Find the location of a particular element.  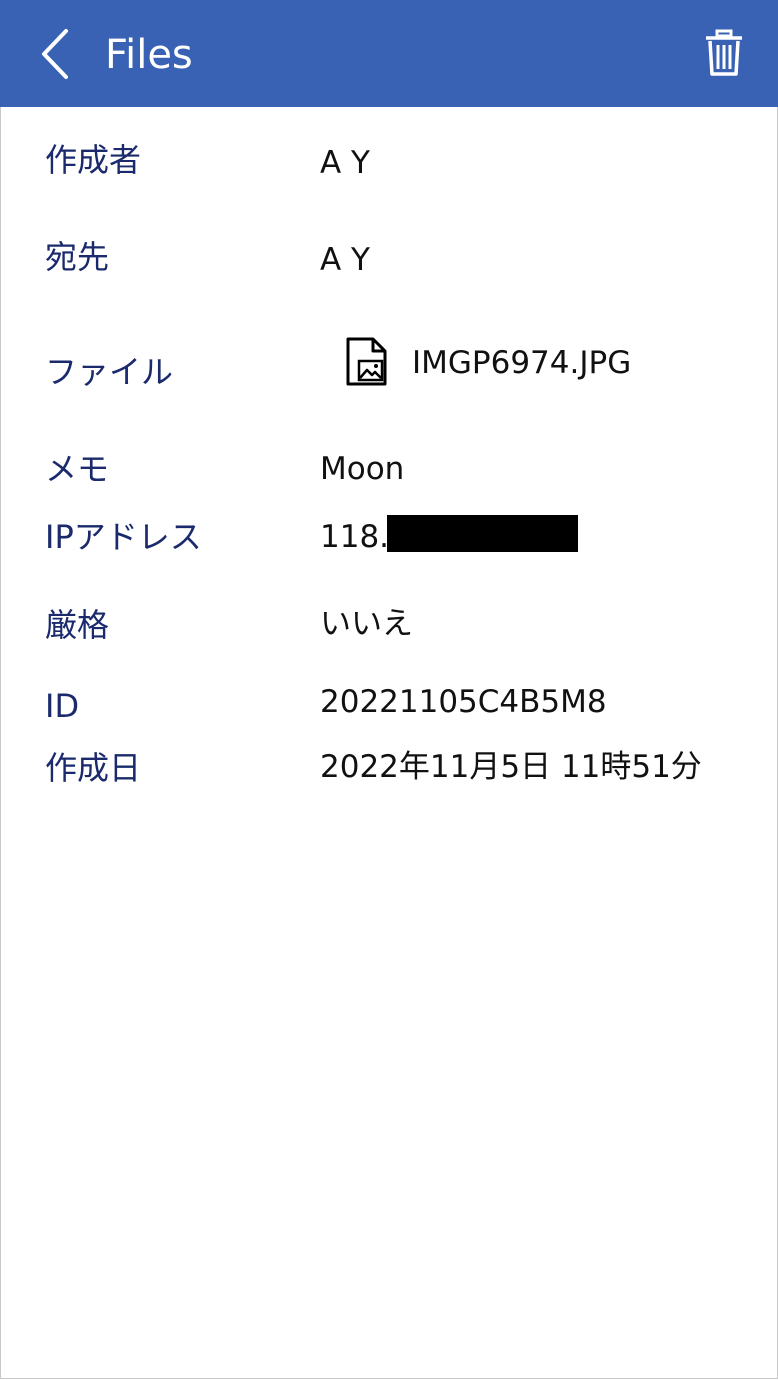

memo-label: メモ is located at coordinates (77, 469).